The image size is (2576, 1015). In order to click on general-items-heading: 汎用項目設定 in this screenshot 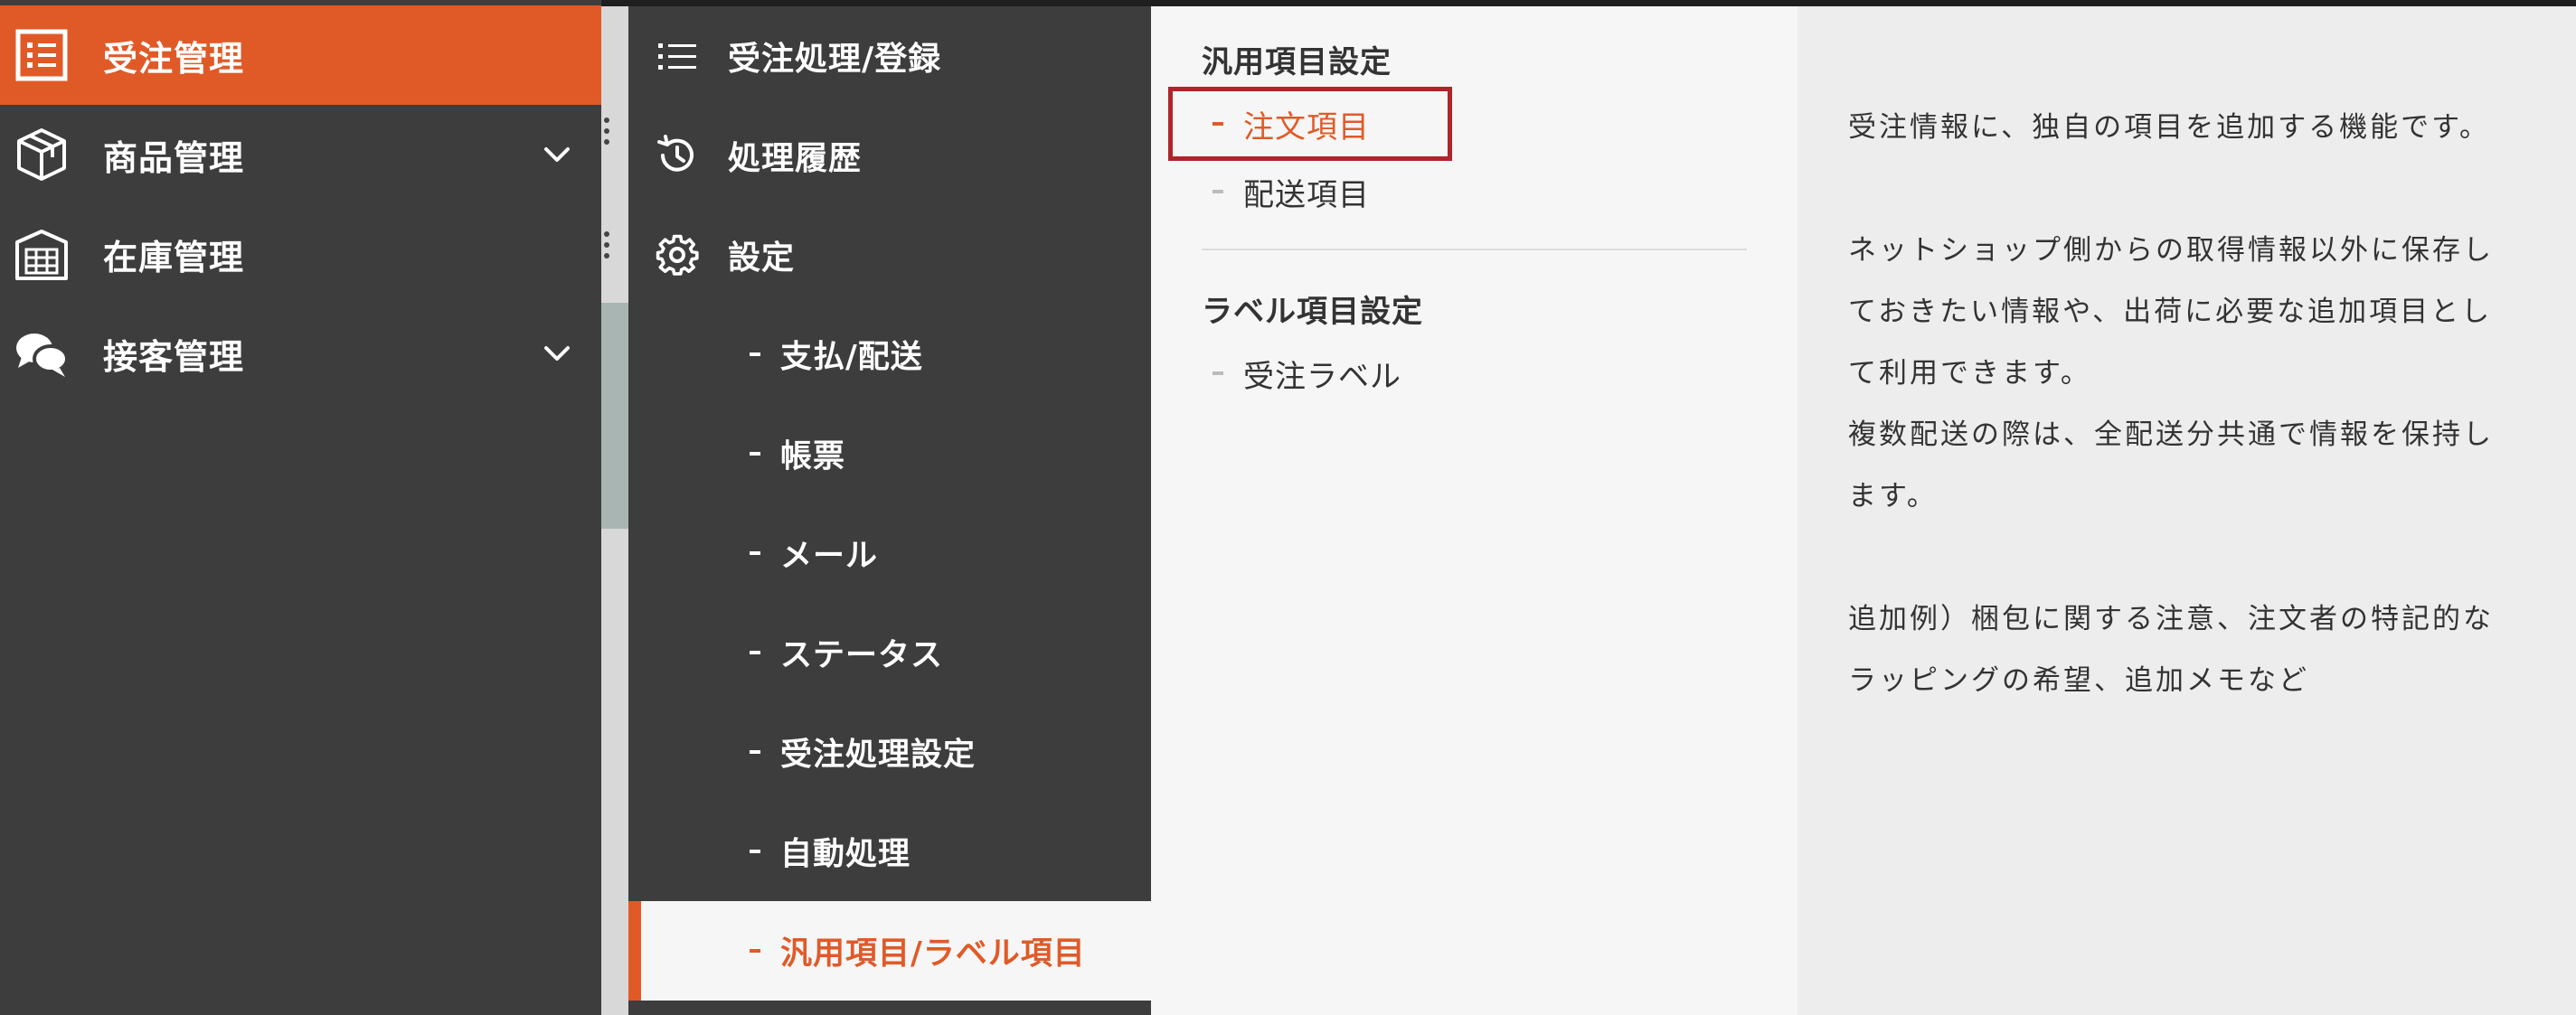, I will do `click(1297, 62)`.